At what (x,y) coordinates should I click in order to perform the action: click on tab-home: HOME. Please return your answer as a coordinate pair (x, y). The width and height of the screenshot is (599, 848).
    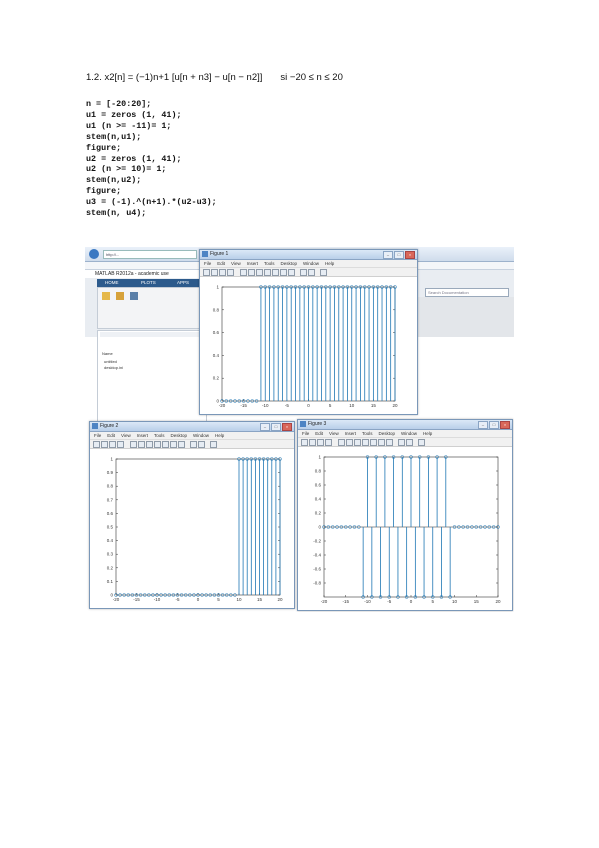
    Looking at the image, I should click on (112, 282).